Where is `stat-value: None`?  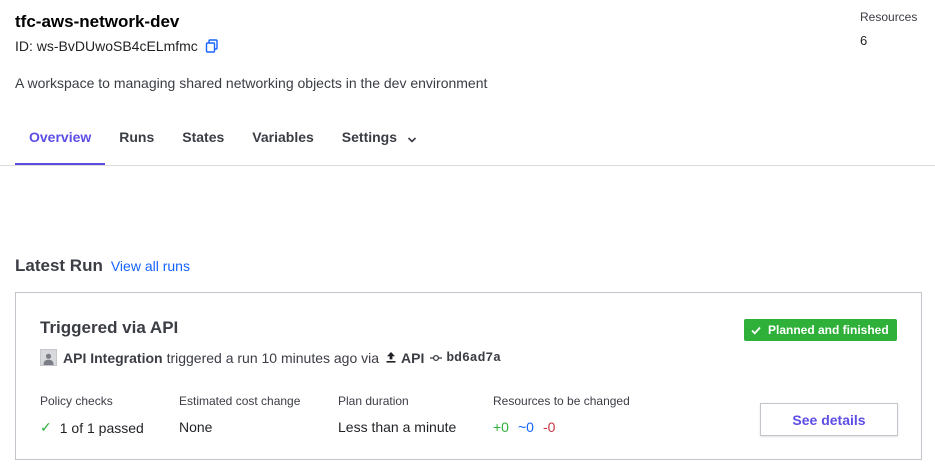 stat-value: None is located at coordinates (196, 427).